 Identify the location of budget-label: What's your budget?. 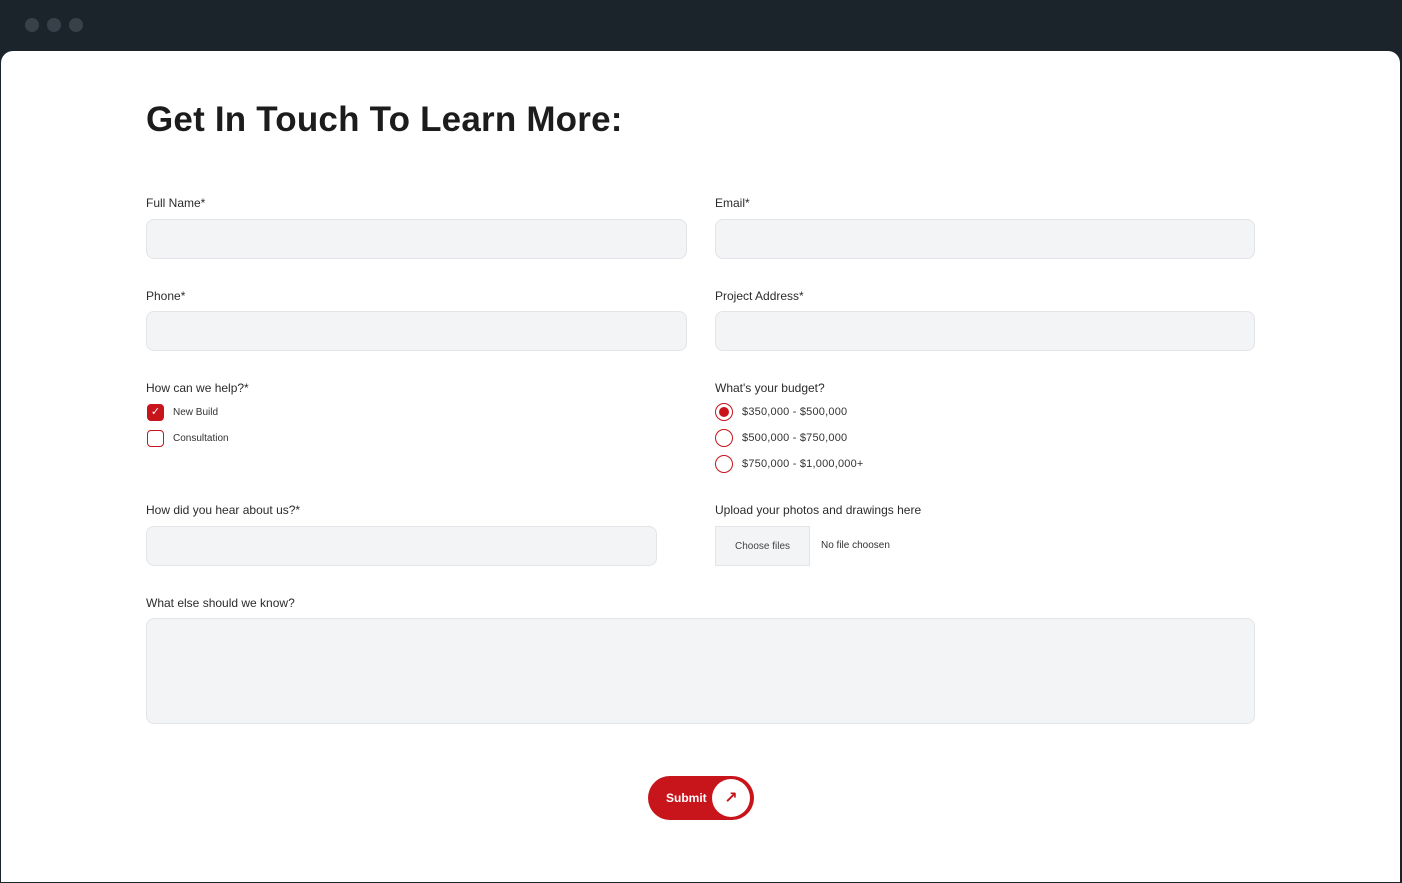
(770, 388).